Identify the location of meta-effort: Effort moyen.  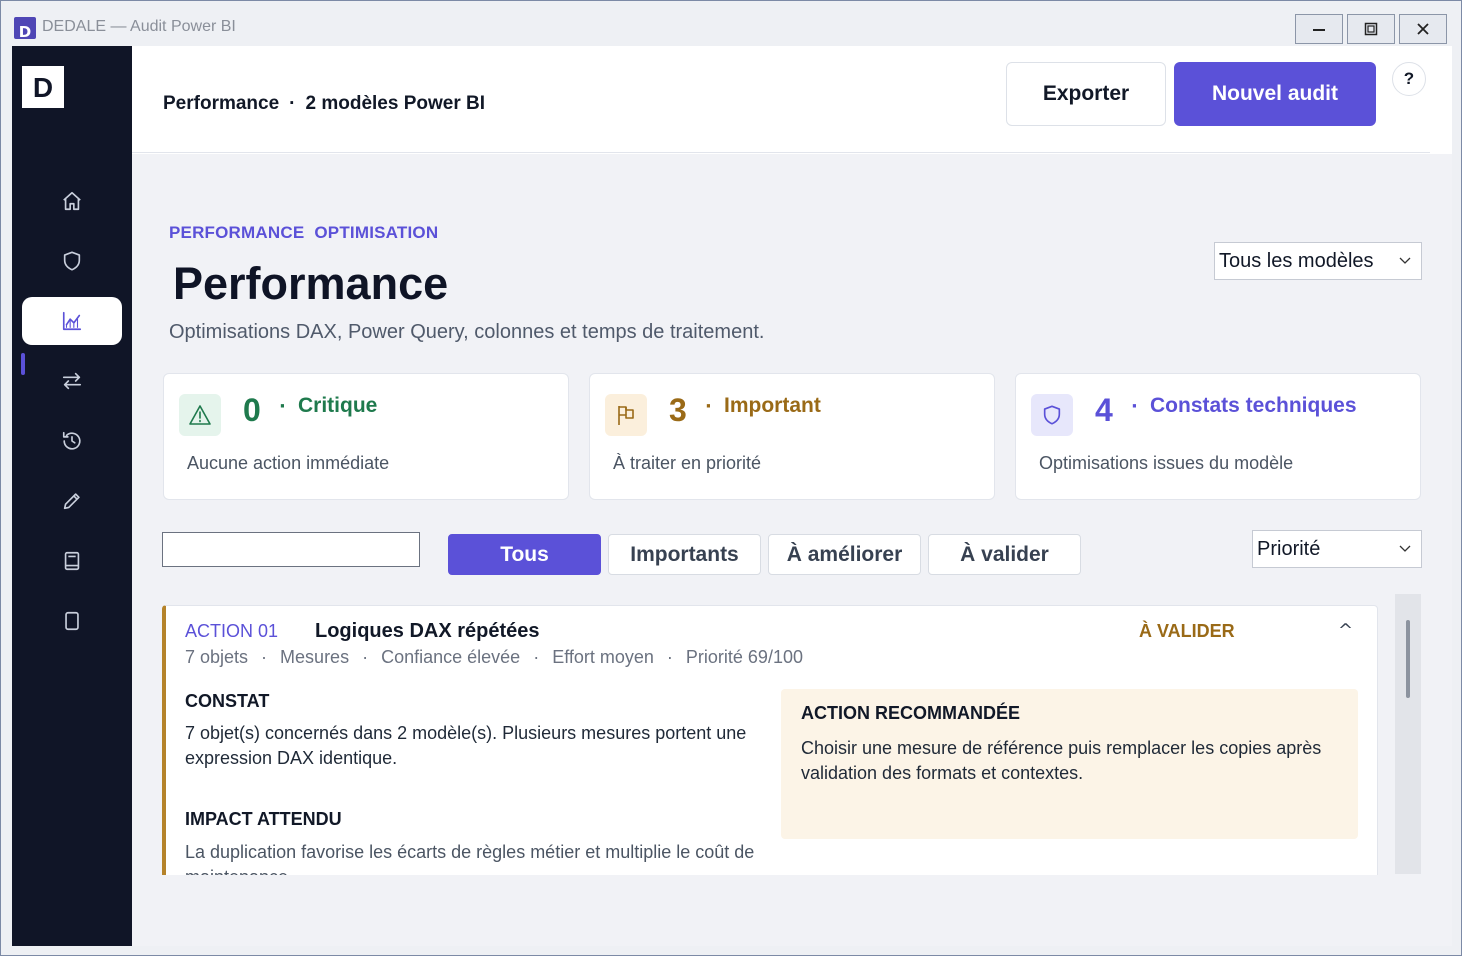
(603, 657).